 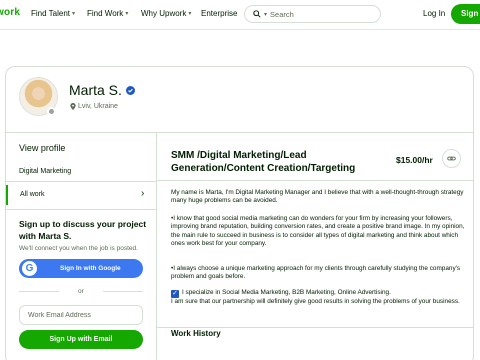 I want to click on nav-find-work: Find Work ▾, so click(x=107, y=13).